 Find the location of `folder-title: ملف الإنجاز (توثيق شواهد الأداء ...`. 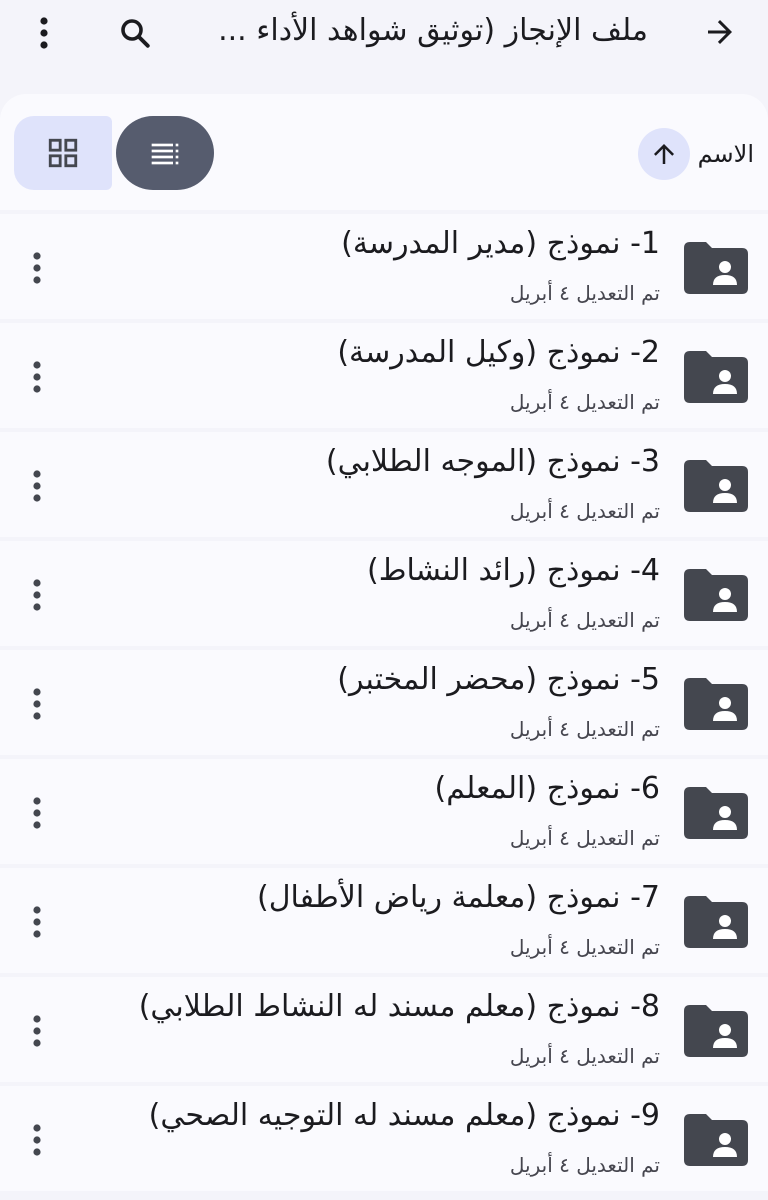

folder-title: ملف الإنجاز (توثيق شواهد الأداء ... is located at coordinates (433, 30).